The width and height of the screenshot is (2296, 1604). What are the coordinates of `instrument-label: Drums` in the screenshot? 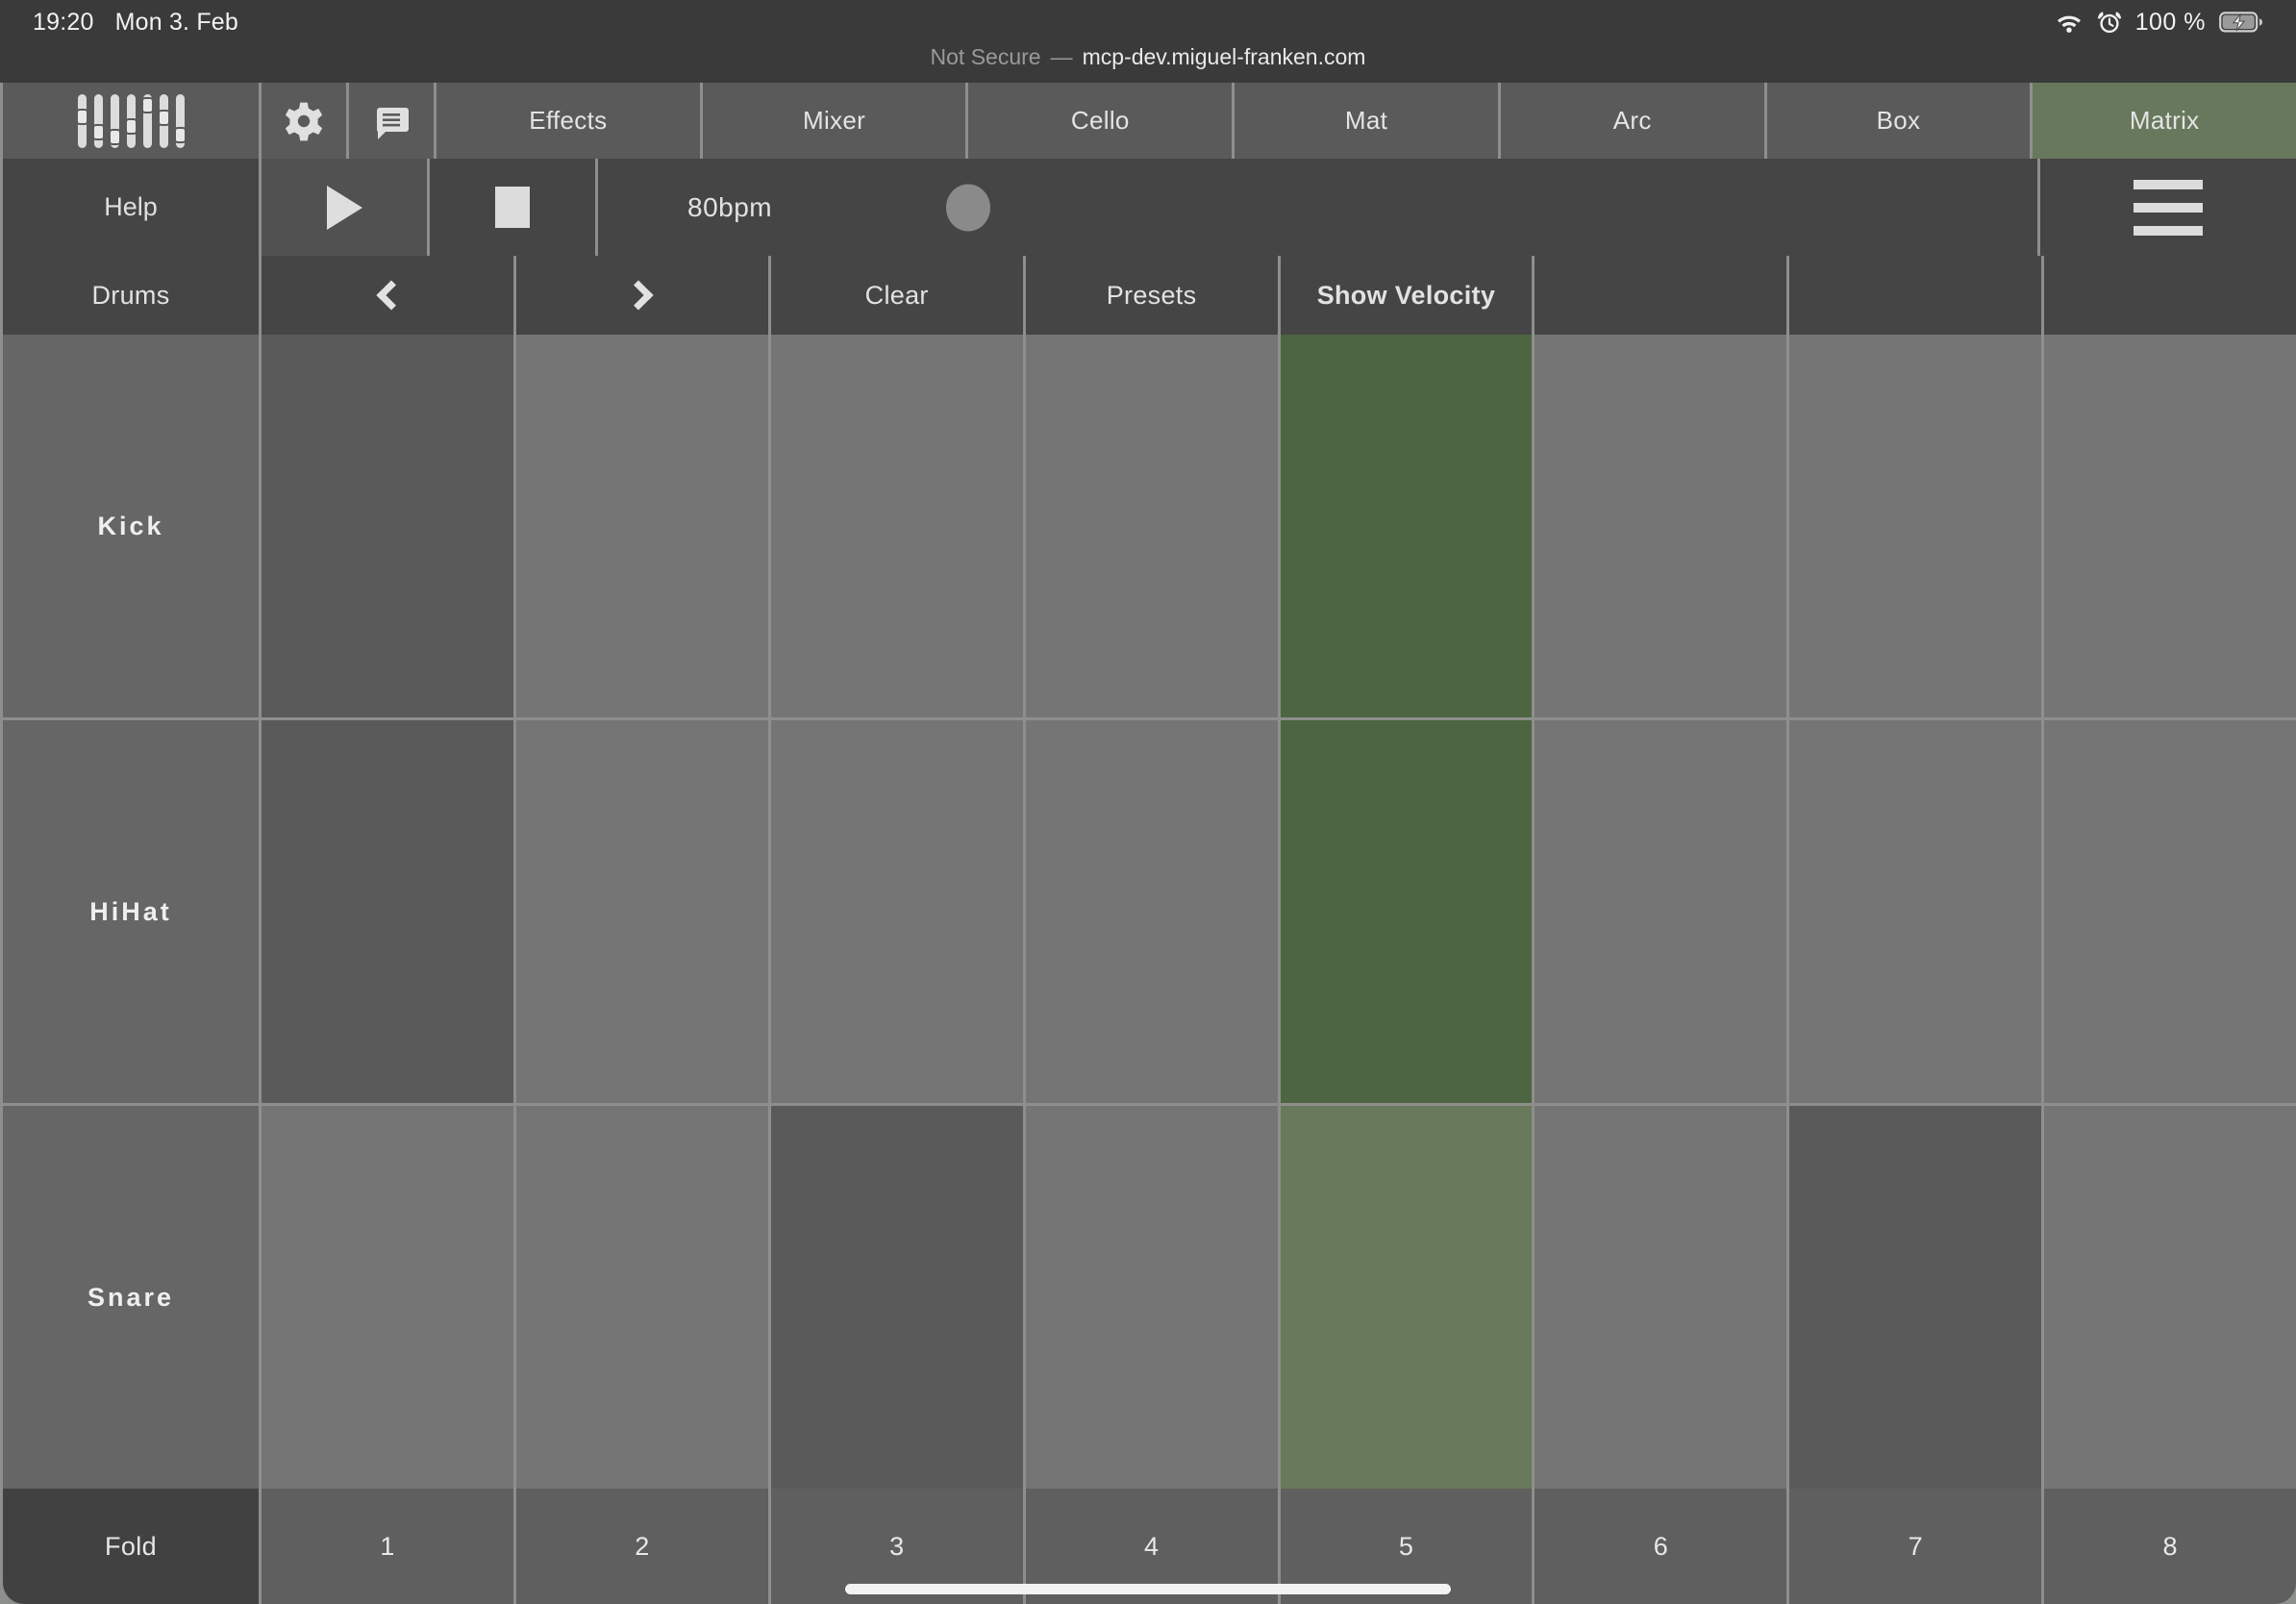 It's located at (131, 295).